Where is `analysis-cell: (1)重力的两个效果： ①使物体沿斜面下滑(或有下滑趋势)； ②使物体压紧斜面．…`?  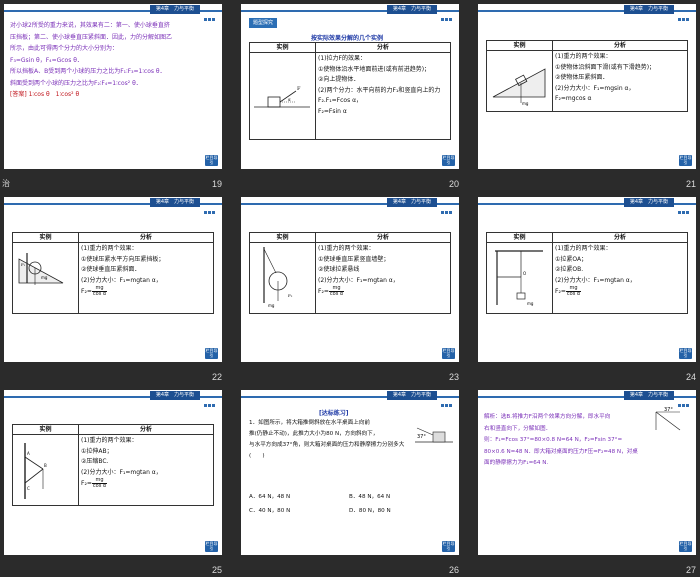
analysis-cell: (1)重力的两个效果： ①使物体沿斜面下滑(或有下滑趋势)； ②使物体压紧斜面．… is located at coordinates (620, 81).